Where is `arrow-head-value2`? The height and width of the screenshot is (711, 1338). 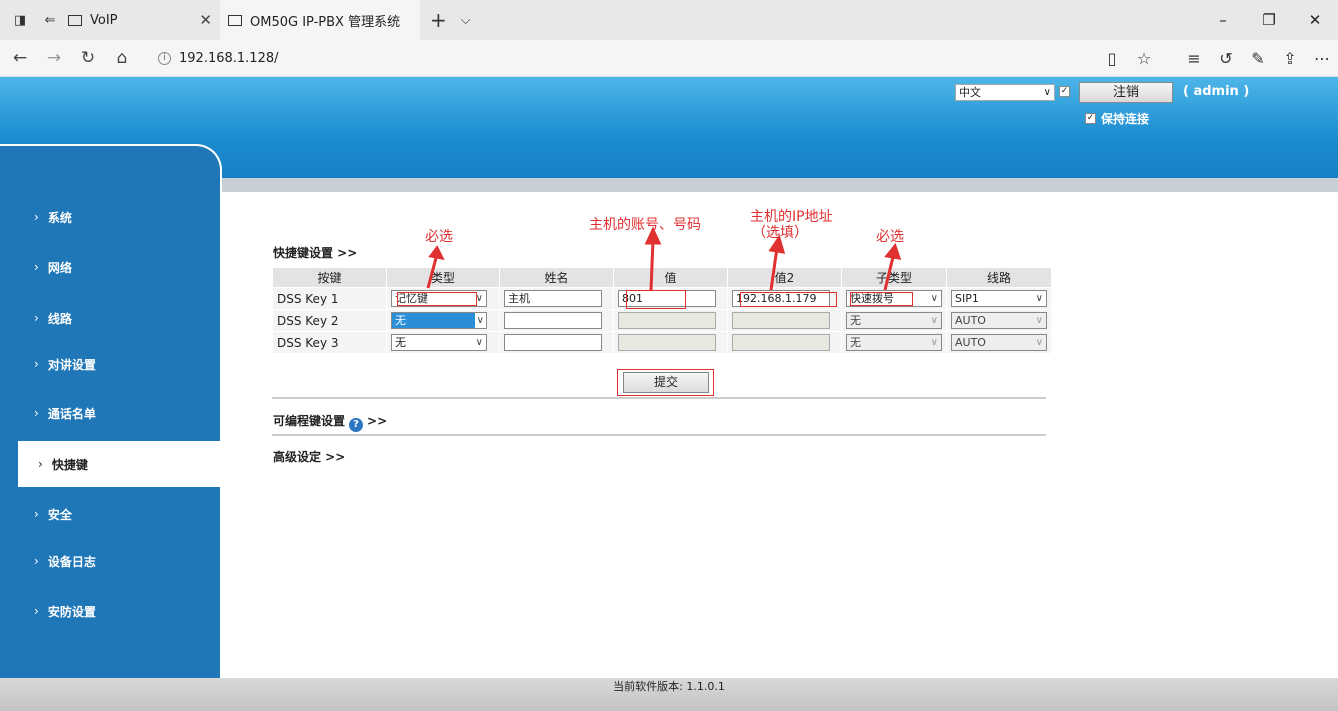 arrow-head-value2 is located at coordinates (777, 244).